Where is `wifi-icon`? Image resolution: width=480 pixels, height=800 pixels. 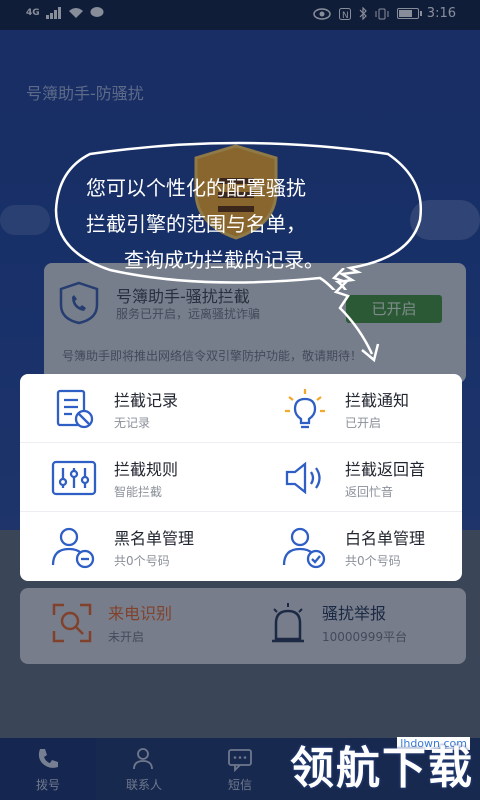 wifi-icon is located at coordinates (75, 13).